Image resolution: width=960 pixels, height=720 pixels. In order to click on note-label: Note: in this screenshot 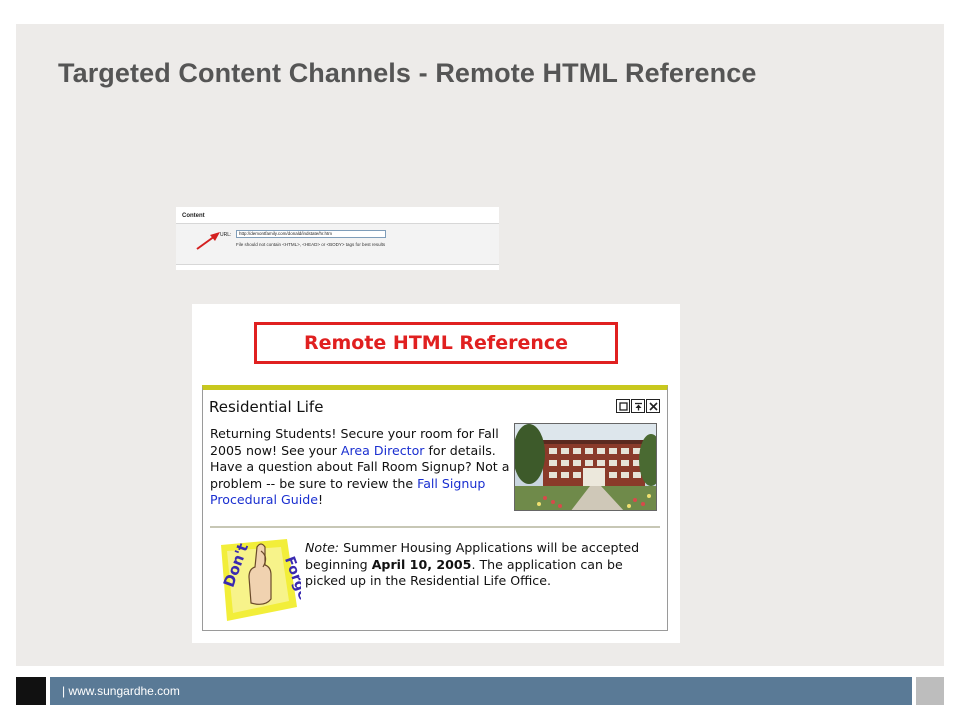, I will do `click(322, 547)`.